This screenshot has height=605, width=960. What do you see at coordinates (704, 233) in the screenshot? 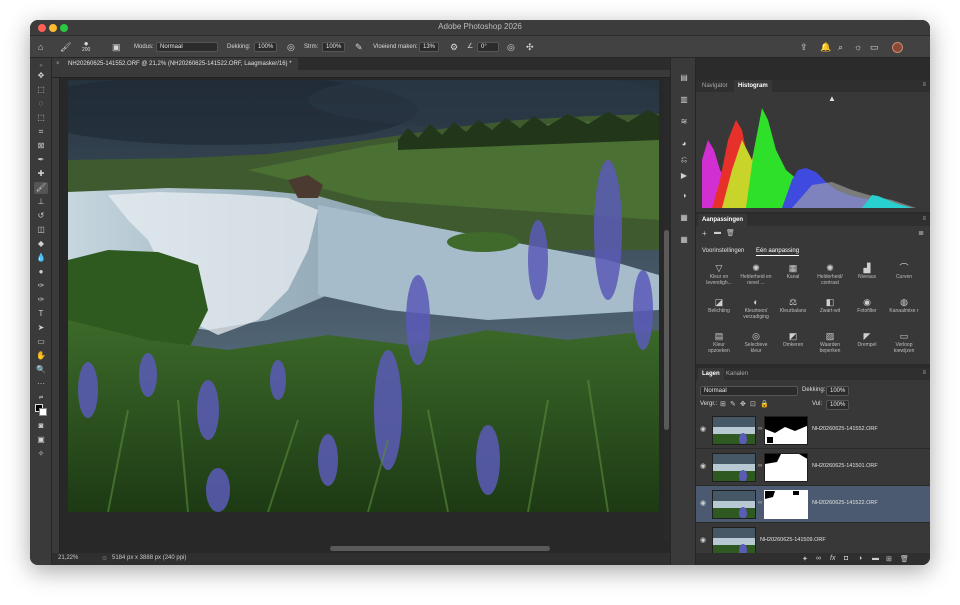
I see `add-preset-icon: +` at bounding box center [704, 233].